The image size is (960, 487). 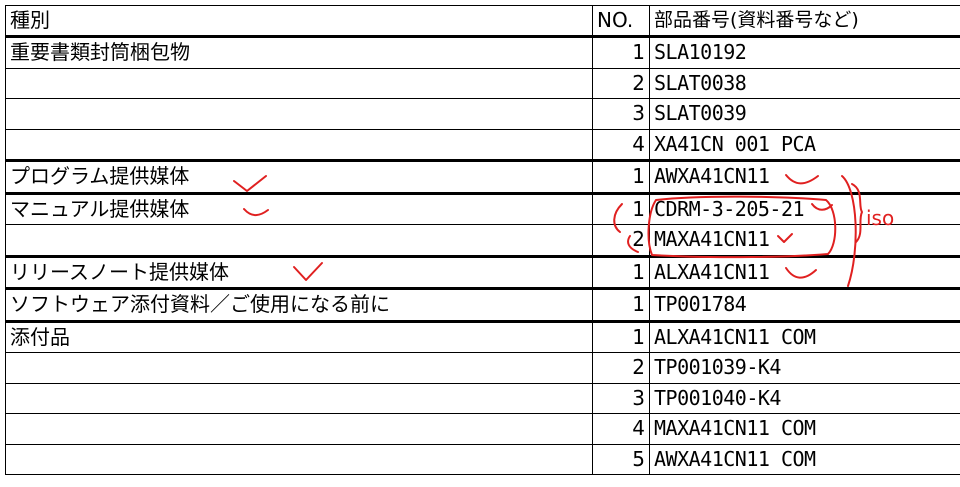 What do you see at coordinates (804, 240) in the screenshot?
I see `cell-part: MAXA41CN11` at bounding box center [804, 240].